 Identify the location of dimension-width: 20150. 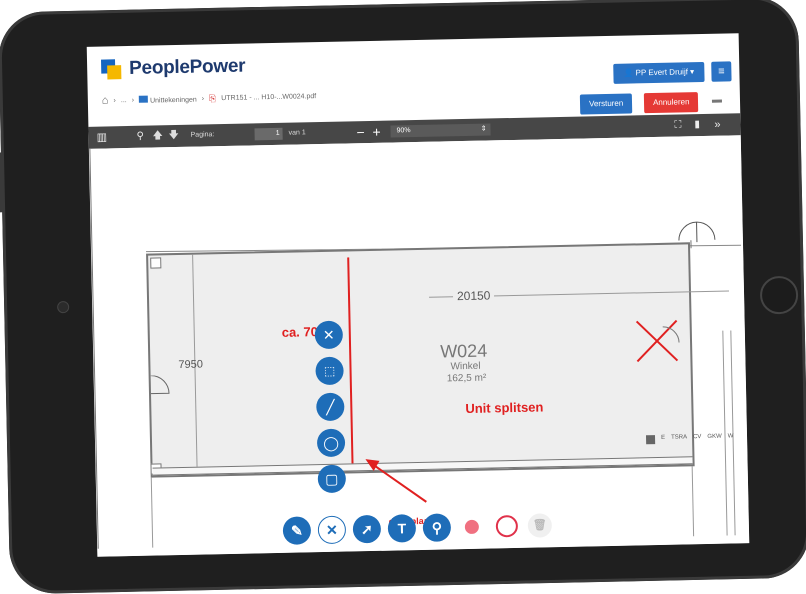
(474, 295).